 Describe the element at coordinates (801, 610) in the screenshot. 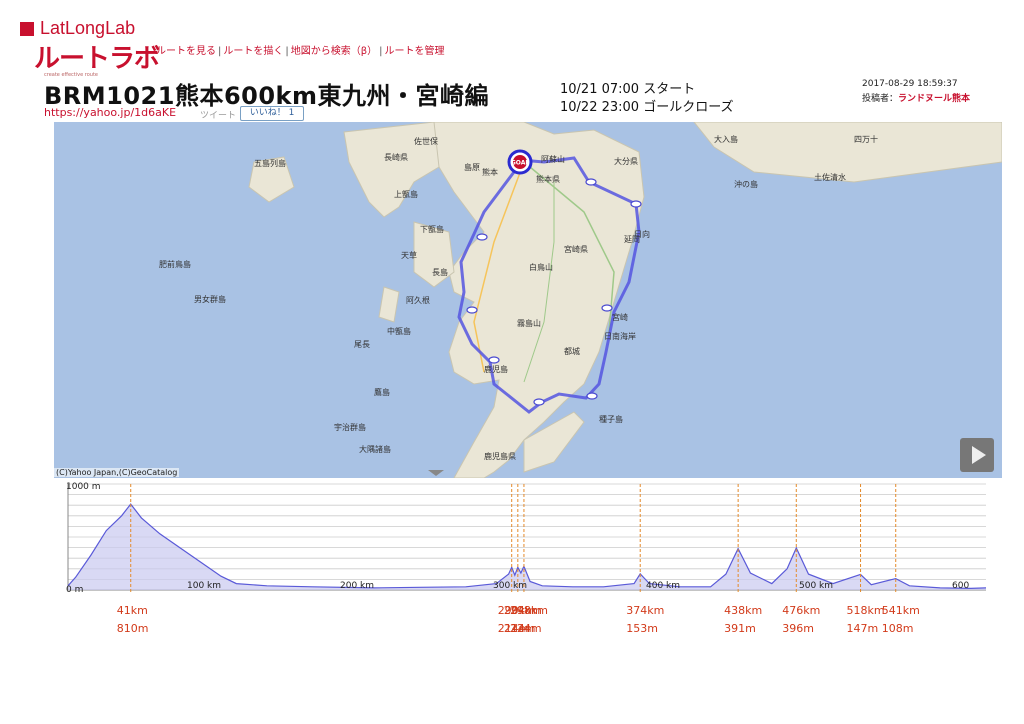

I see `marker-distance-label: 476km` at that location.